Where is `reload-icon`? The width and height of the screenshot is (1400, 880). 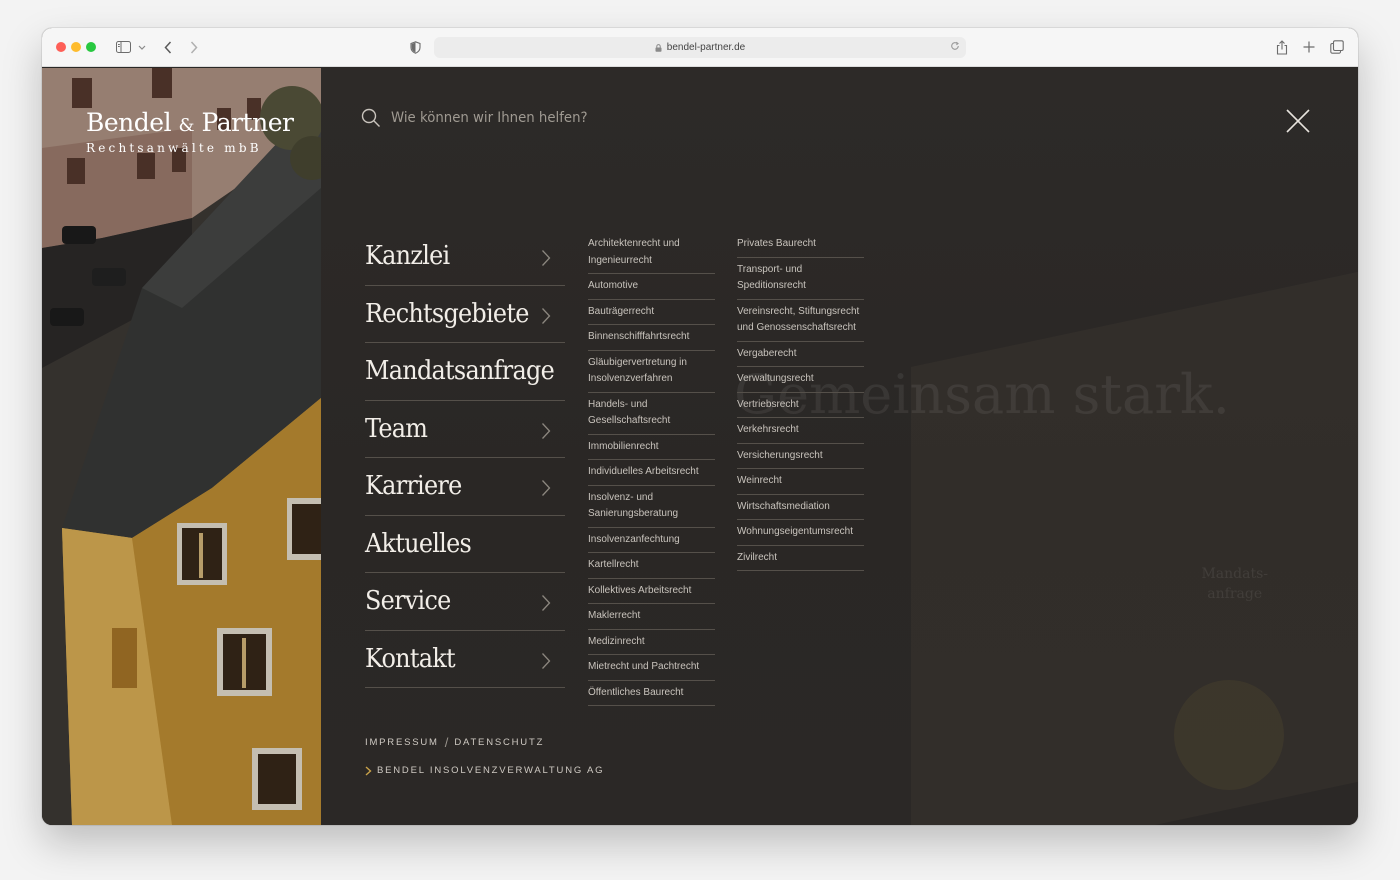
reload-icon is located at coordinates (955, 47).